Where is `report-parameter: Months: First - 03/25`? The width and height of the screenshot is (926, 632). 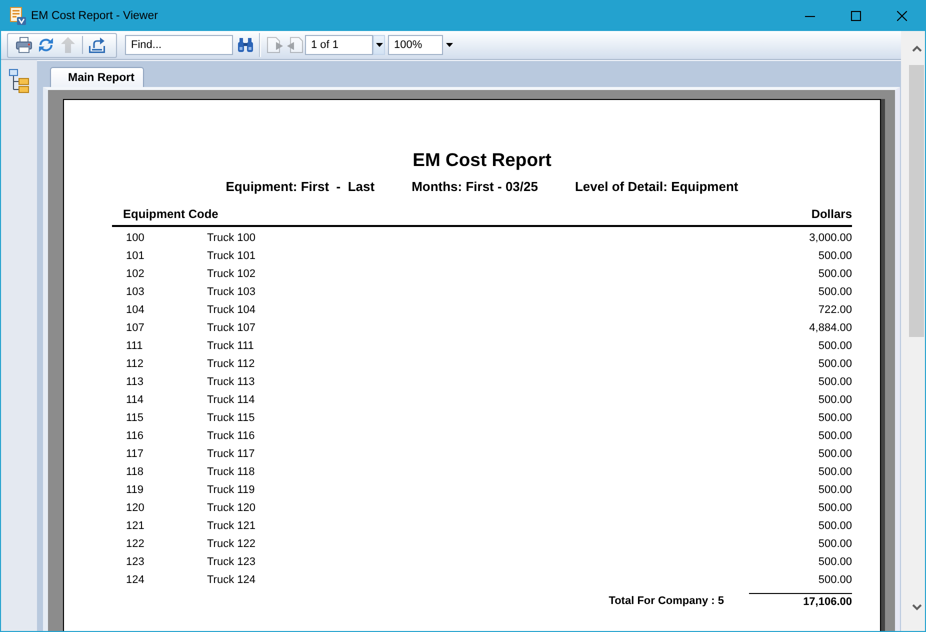
report-parameter: Months: First - 03/25 is located at coordinates (475, 187).